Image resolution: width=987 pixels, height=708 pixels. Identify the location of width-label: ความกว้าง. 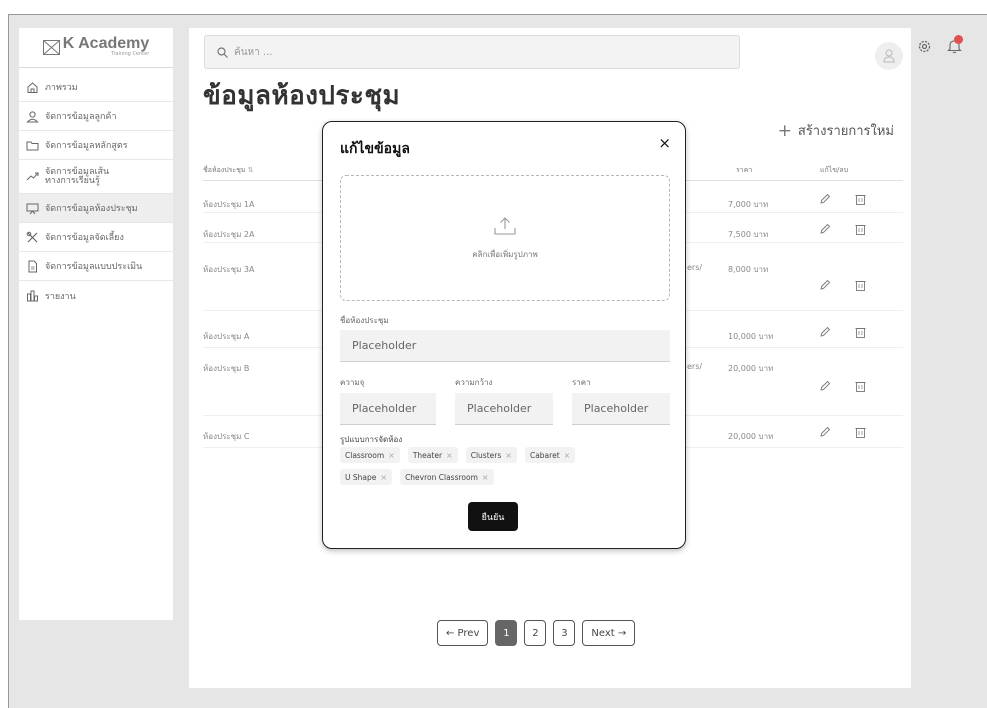
(474, 382).